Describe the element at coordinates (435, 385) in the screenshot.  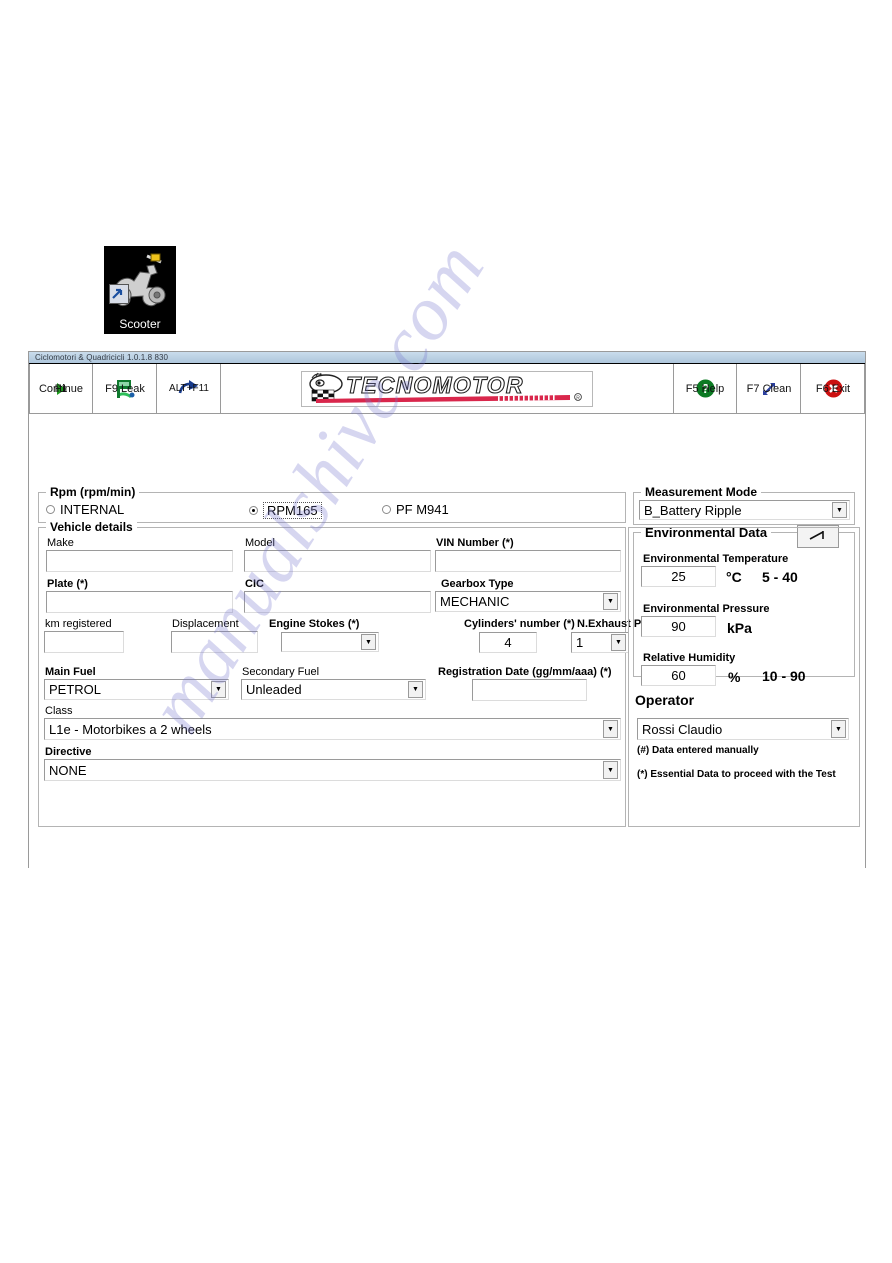
I see `svg-text: TECNOMOTOR` at that location.